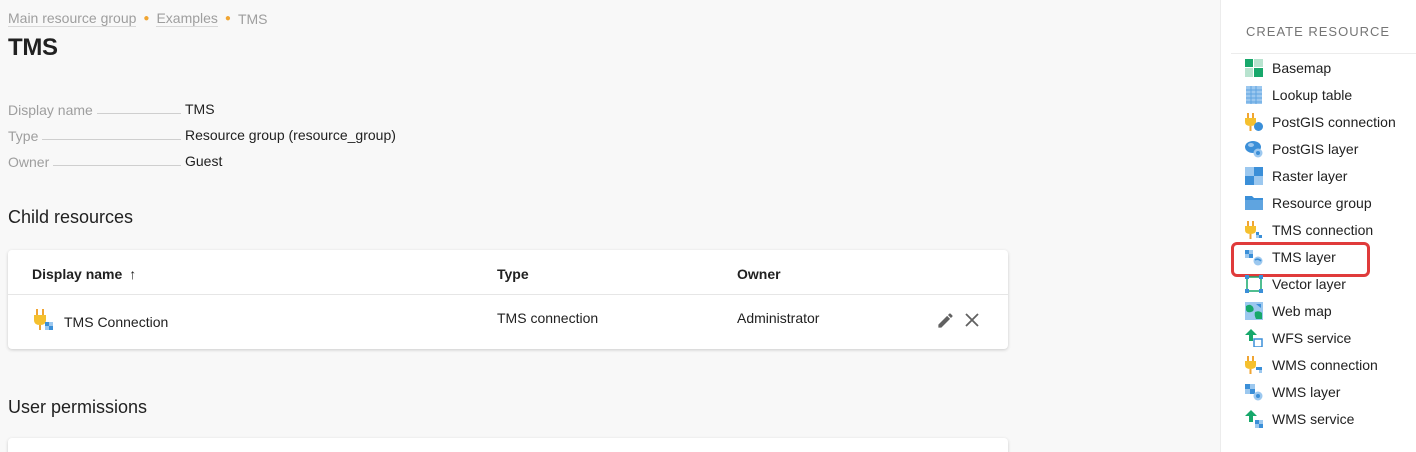 This screenshot has height=452, width=1416. What do you see at coordinates (84, 274) in the screenshot?
I see `column-header-display-name: Display name ↑` at bounding box center [84, 274].